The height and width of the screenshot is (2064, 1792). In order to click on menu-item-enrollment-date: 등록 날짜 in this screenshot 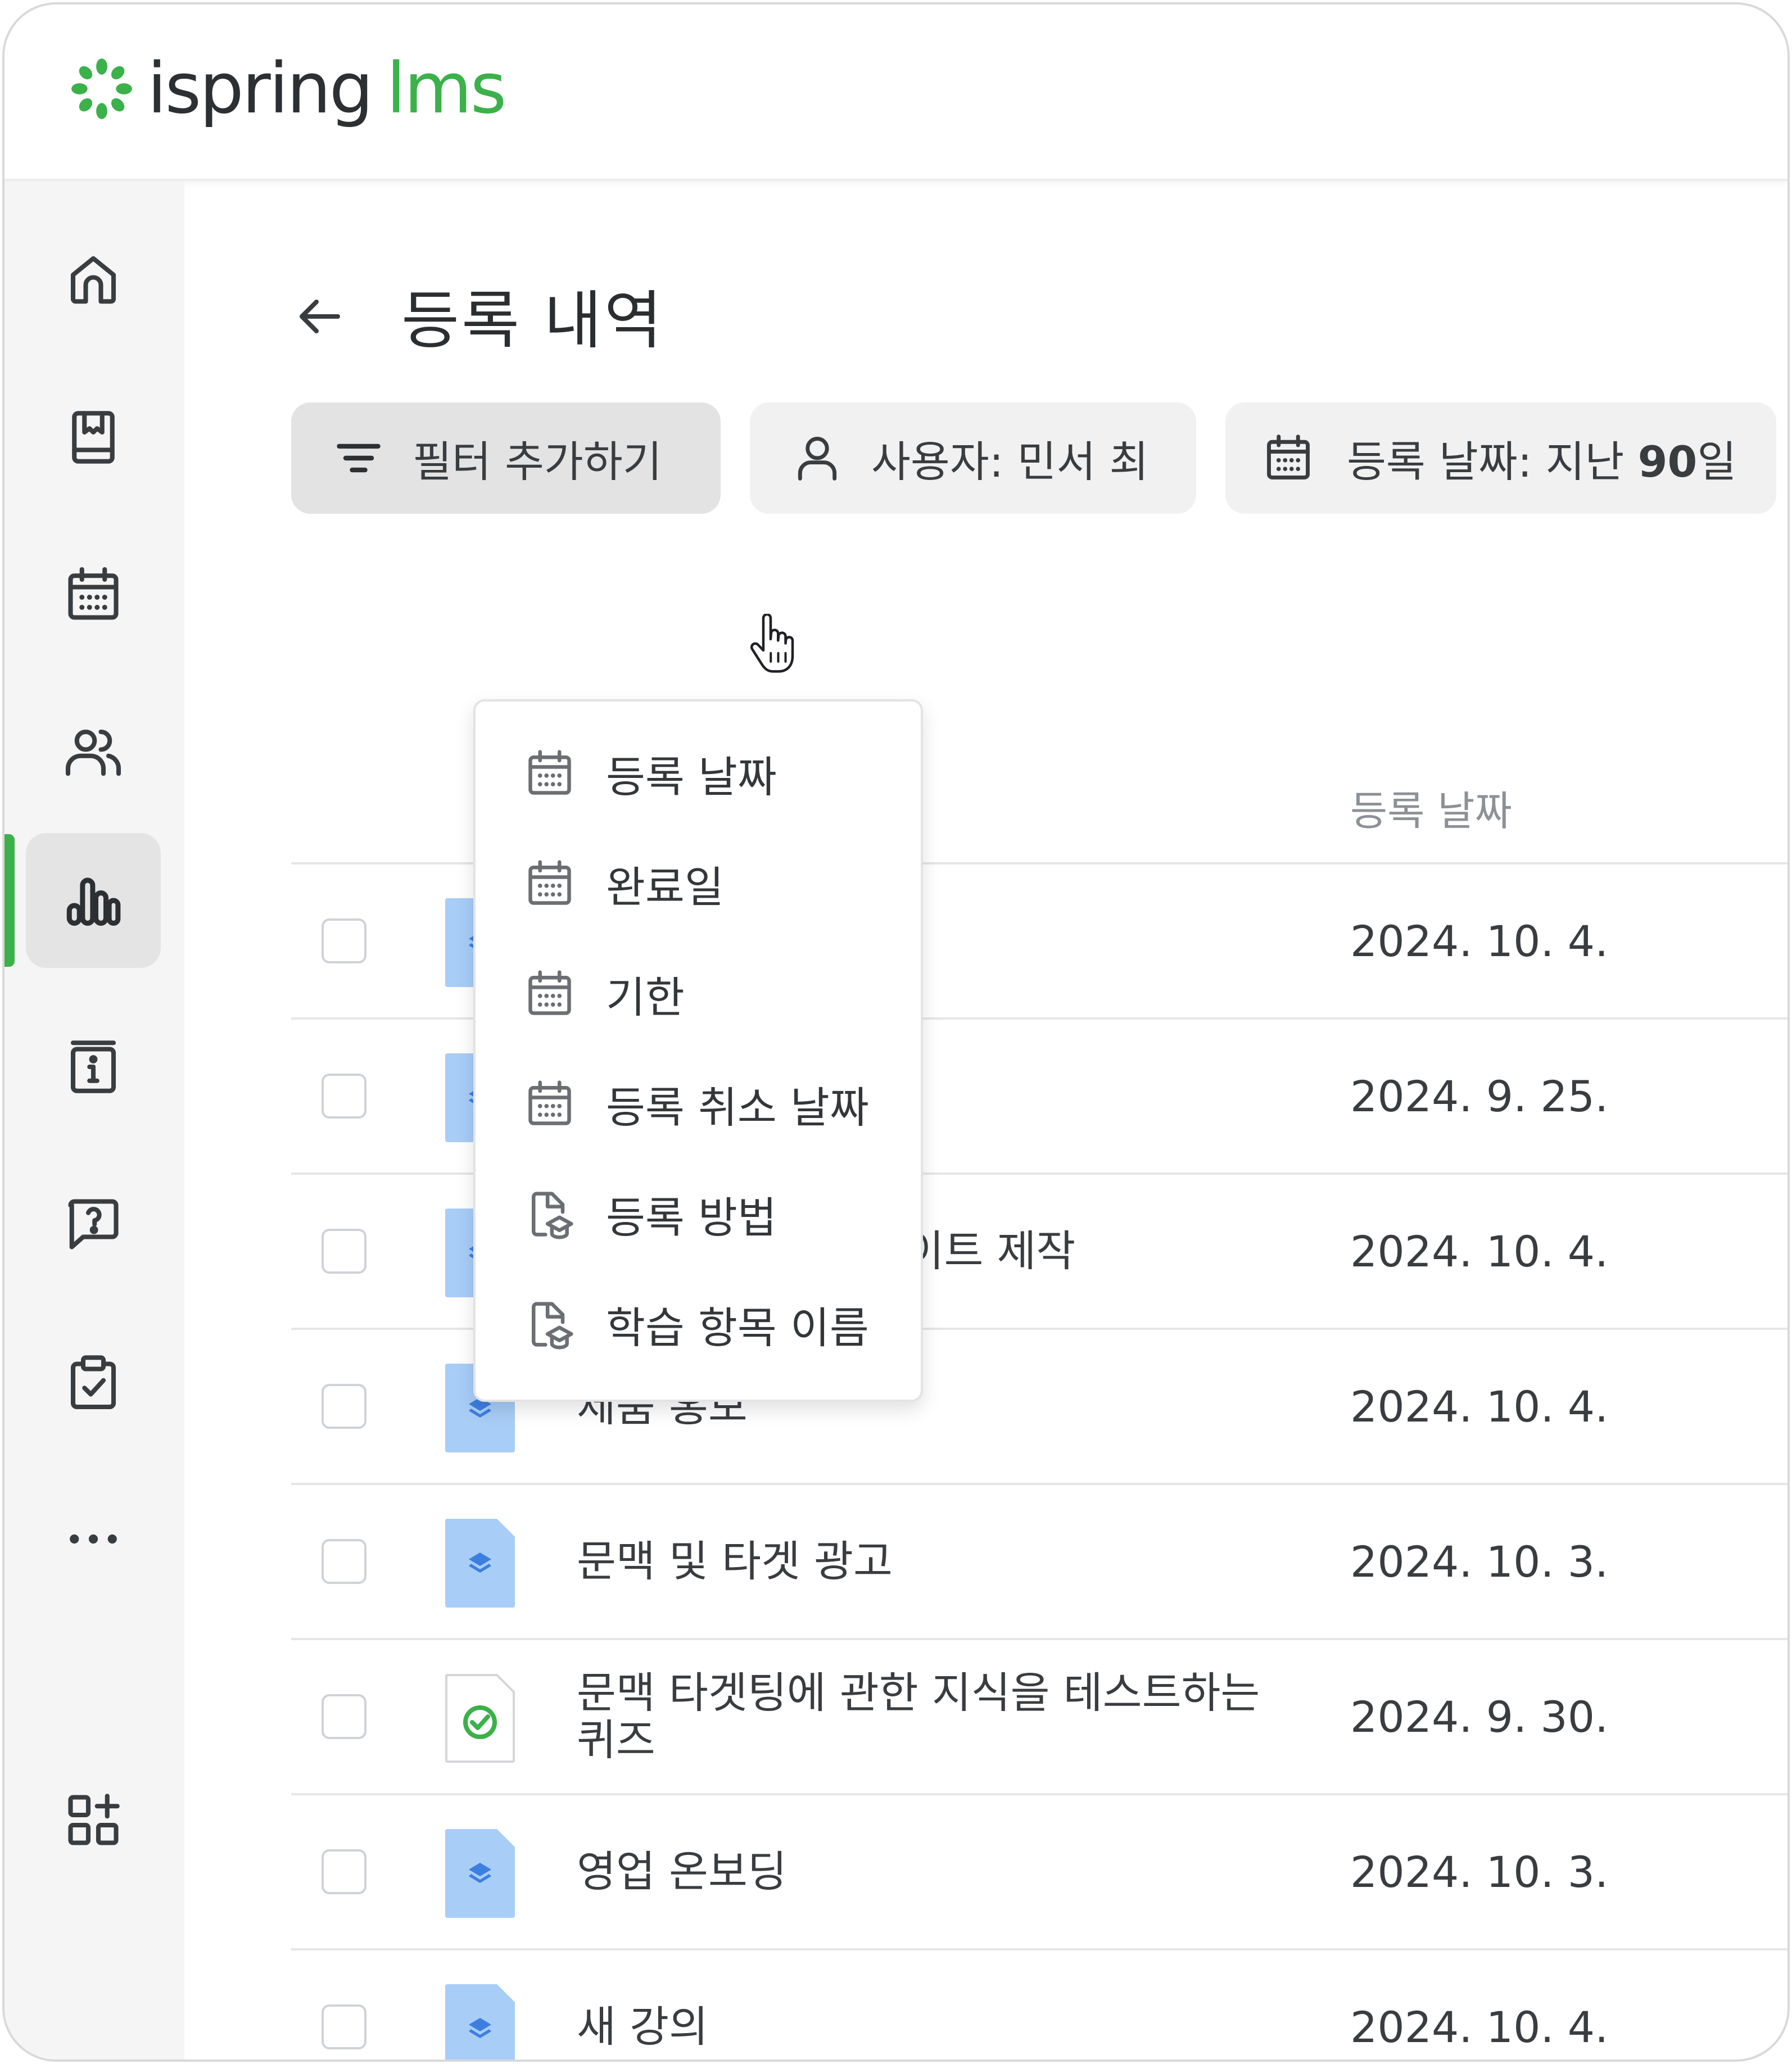, I will do `click(698, 773)`.